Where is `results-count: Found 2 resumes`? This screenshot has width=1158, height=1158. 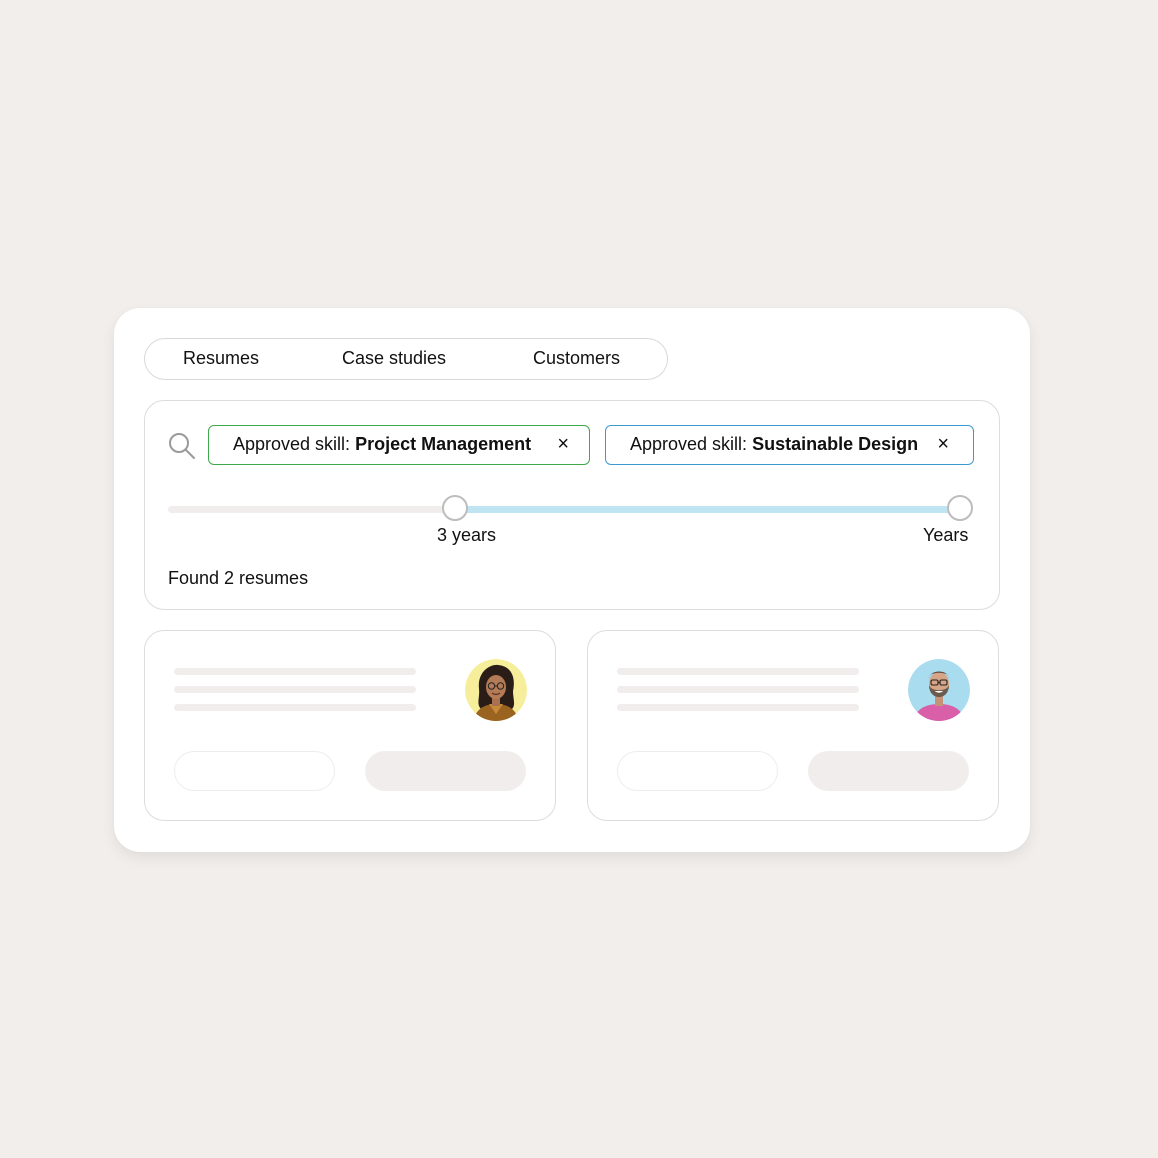
results-count: Found 2 resumes is located at coordinates (238, 578).